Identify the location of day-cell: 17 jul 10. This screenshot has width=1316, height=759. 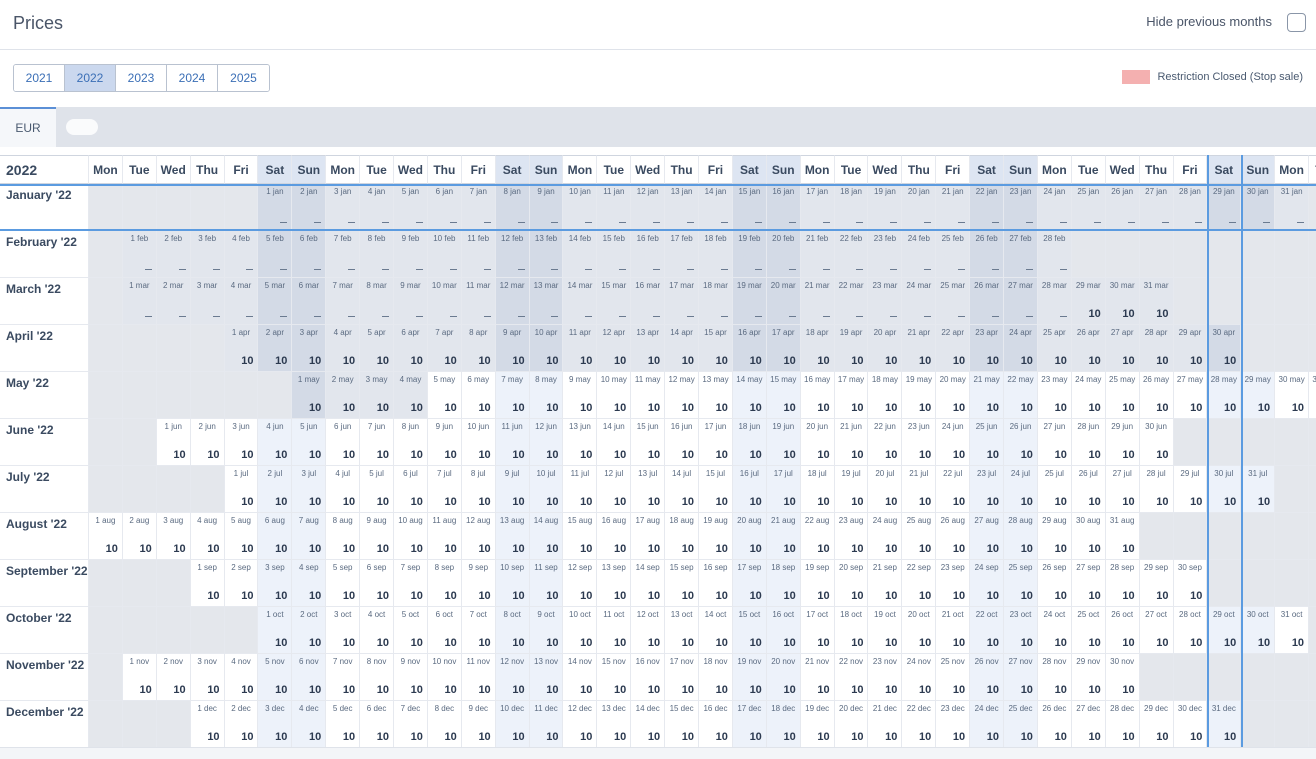
(783, 489).